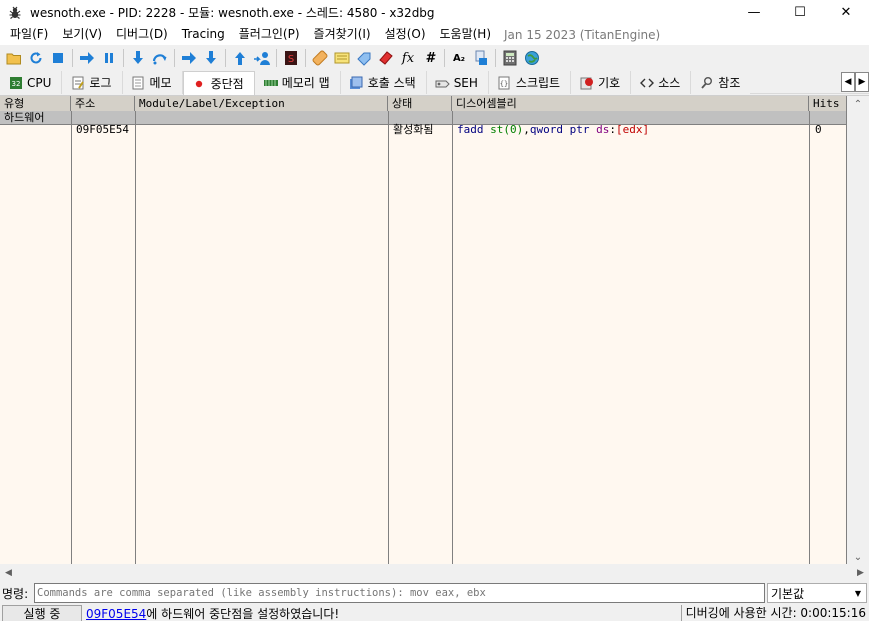 This screenshot has height=621, width=869. I want to click on tab-seh: SEH, so click(457, 82).